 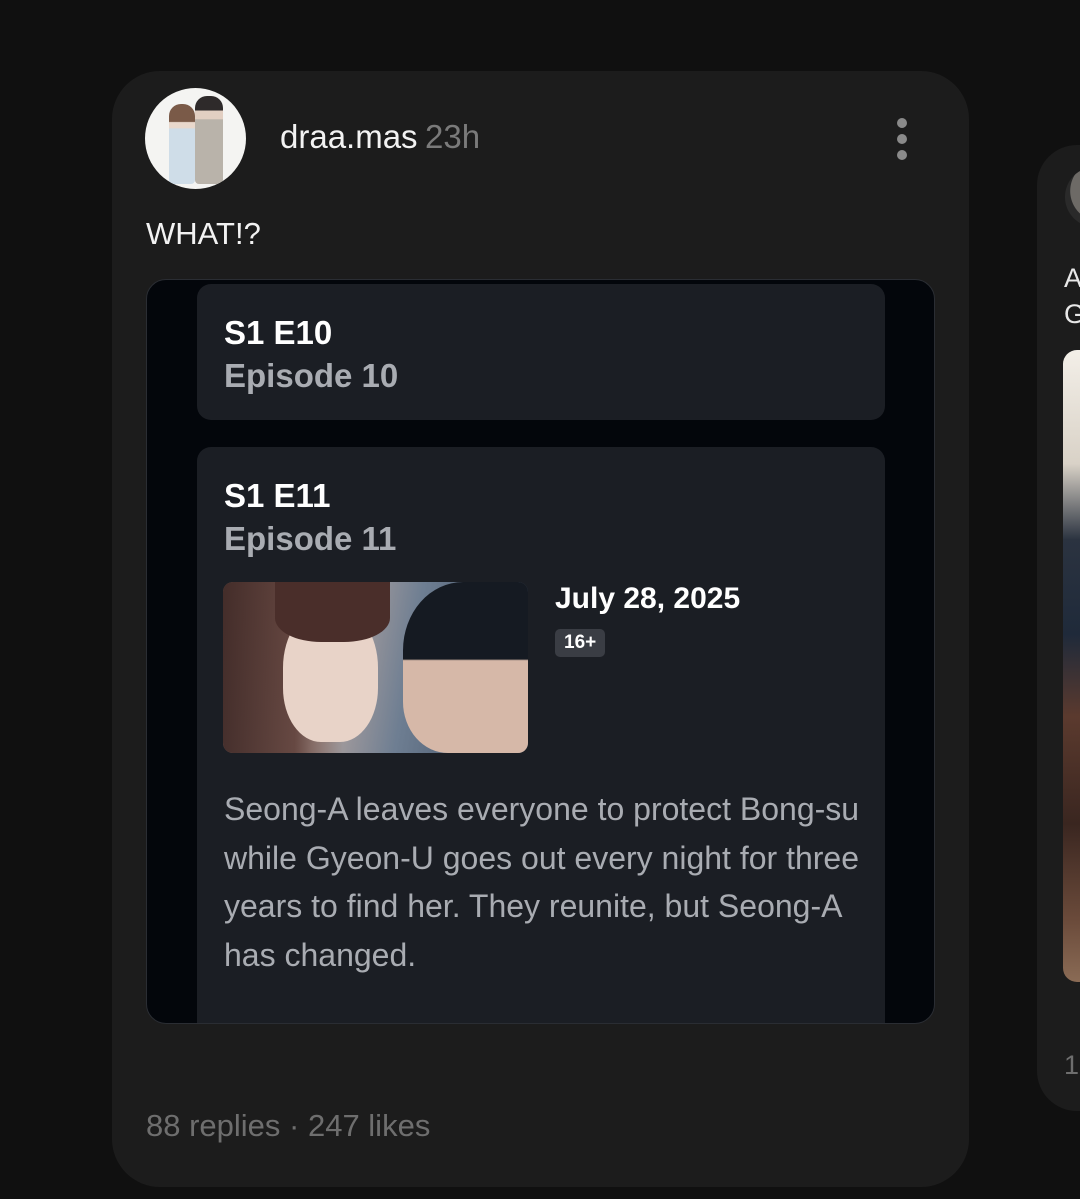 What do you see at coordinates (209, 140) in the screenshot?
I see `avatar-figure-man` at bounding box center [209, 140].